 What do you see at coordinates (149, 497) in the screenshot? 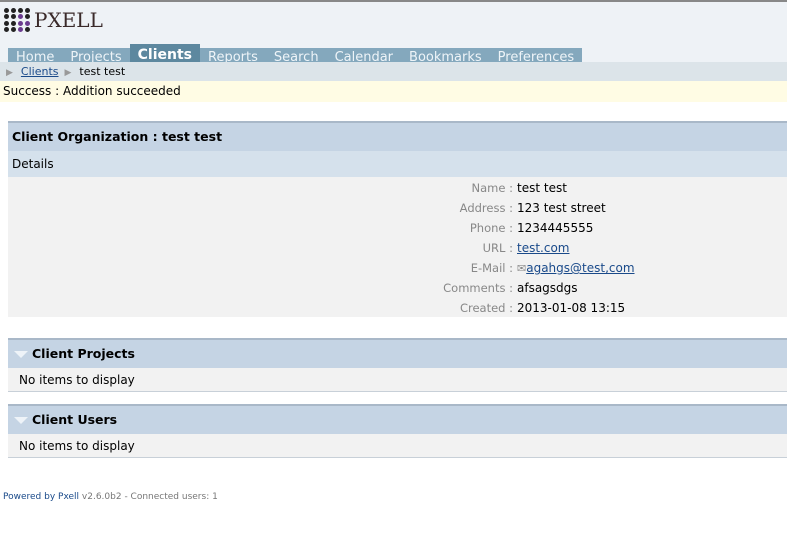
I see `version-info: v2.6.0b2 - Connected users: 1` at bounding box center [149, 497].